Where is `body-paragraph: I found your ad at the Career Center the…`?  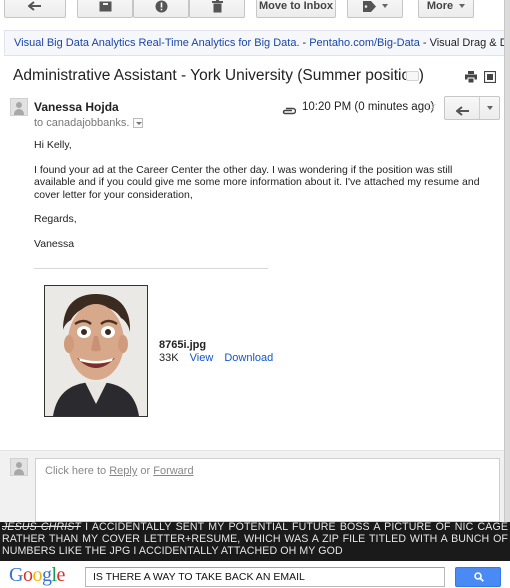 body-paragraph: I found your ad at the Career Center the… is located at coordinates (257, 182).